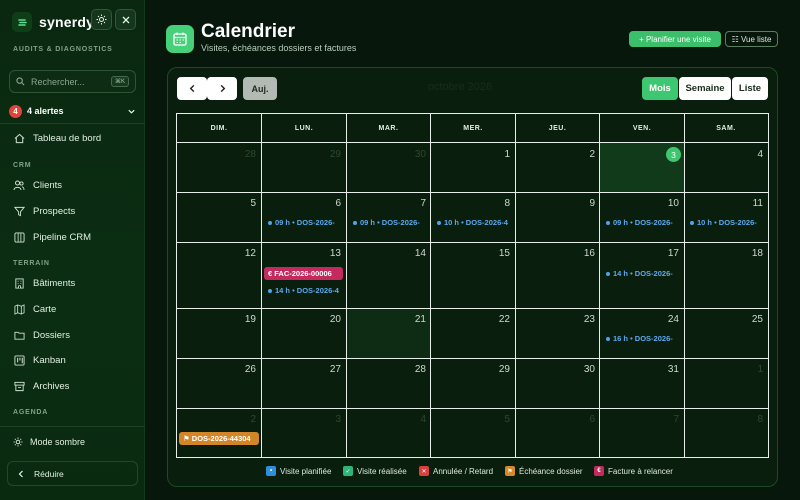 This screenshot has width=800, height=500. I want to click on sidebar-item-pipeline: Pipeline CRM, so click(75, 237).